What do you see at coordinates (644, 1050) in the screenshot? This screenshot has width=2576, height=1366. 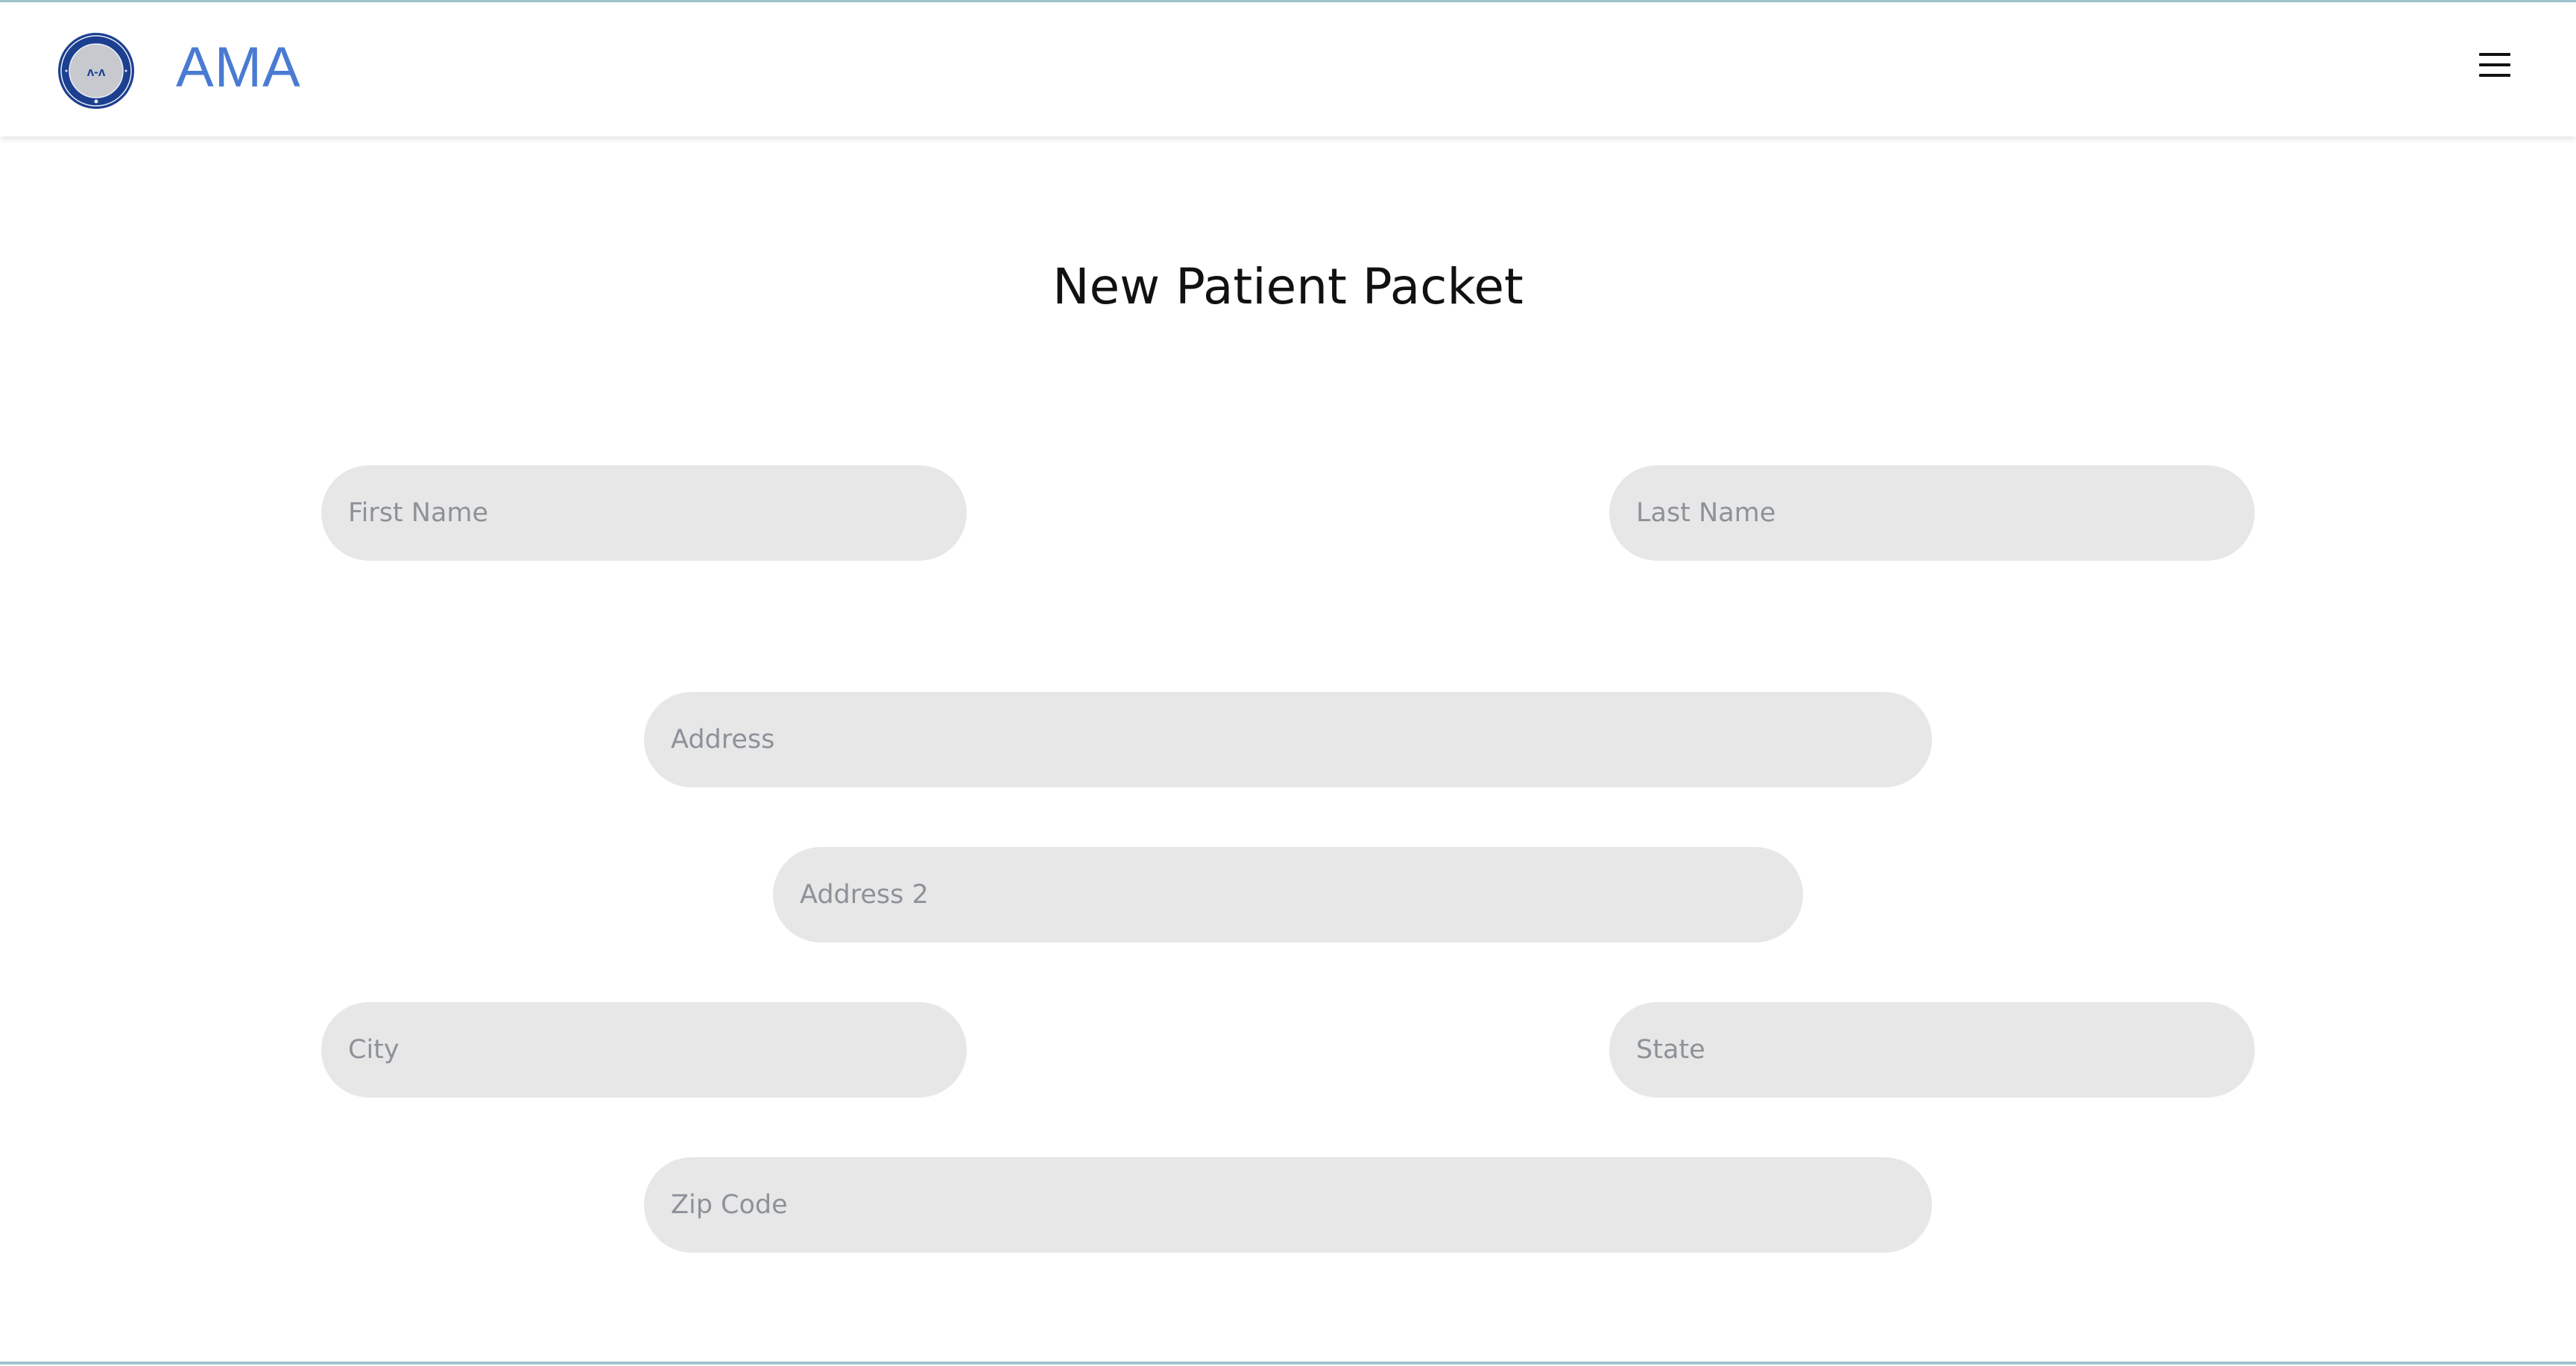 I see `city-input` at bounding box center [644, 1050].